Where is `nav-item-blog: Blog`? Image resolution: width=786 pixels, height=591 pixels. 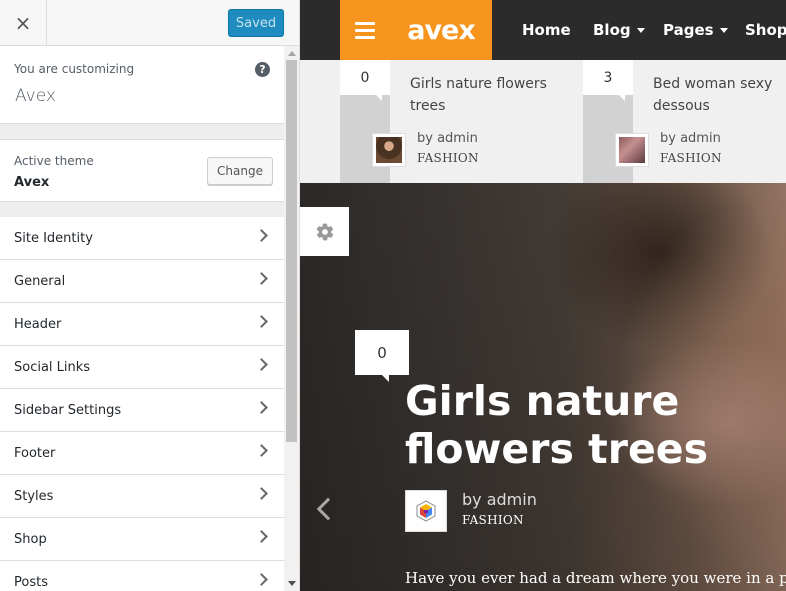
nav-item-blog: Blog is located at coordinates (619, 30).